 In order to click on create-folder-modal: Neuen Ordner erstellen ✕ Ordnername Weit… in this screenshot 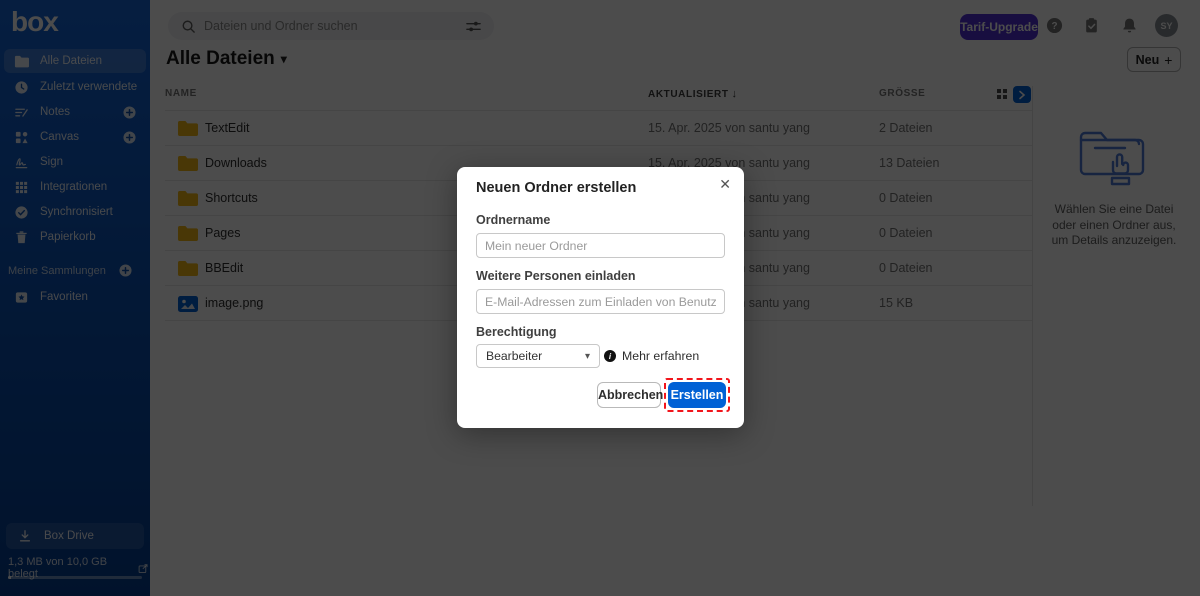, I will do `click(600, 297)`.